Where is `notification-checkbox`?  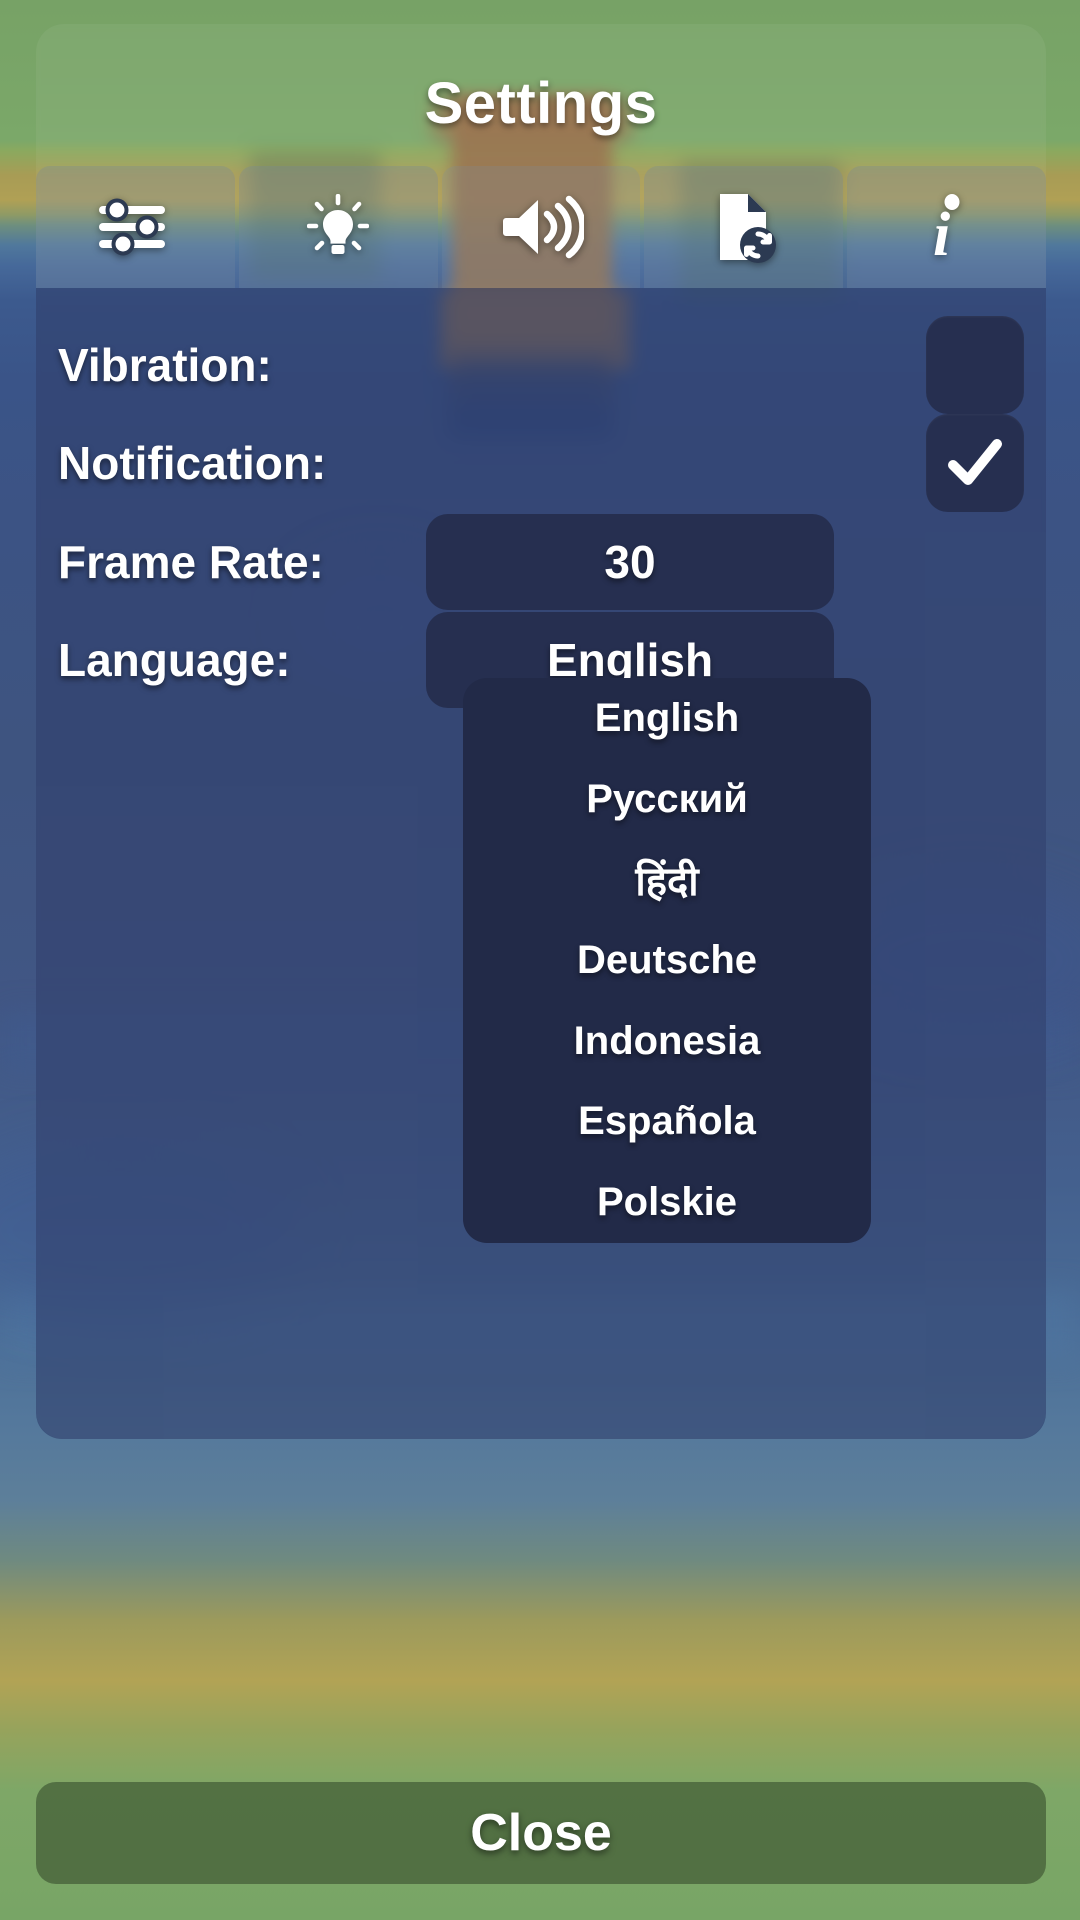 notification-checkbox is located at coordinates (975, 463).